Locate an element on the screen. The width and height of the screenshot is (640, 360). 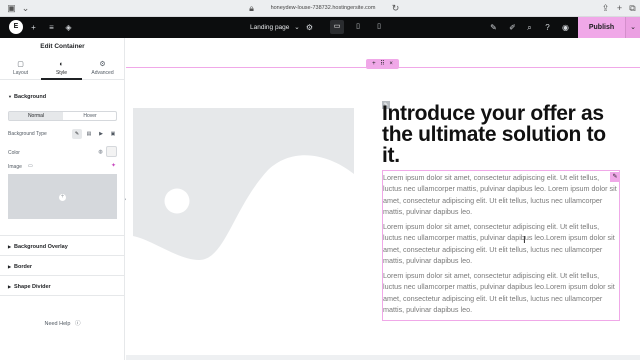
elementor-logo-icon: E is located at coordinates (16, 27).